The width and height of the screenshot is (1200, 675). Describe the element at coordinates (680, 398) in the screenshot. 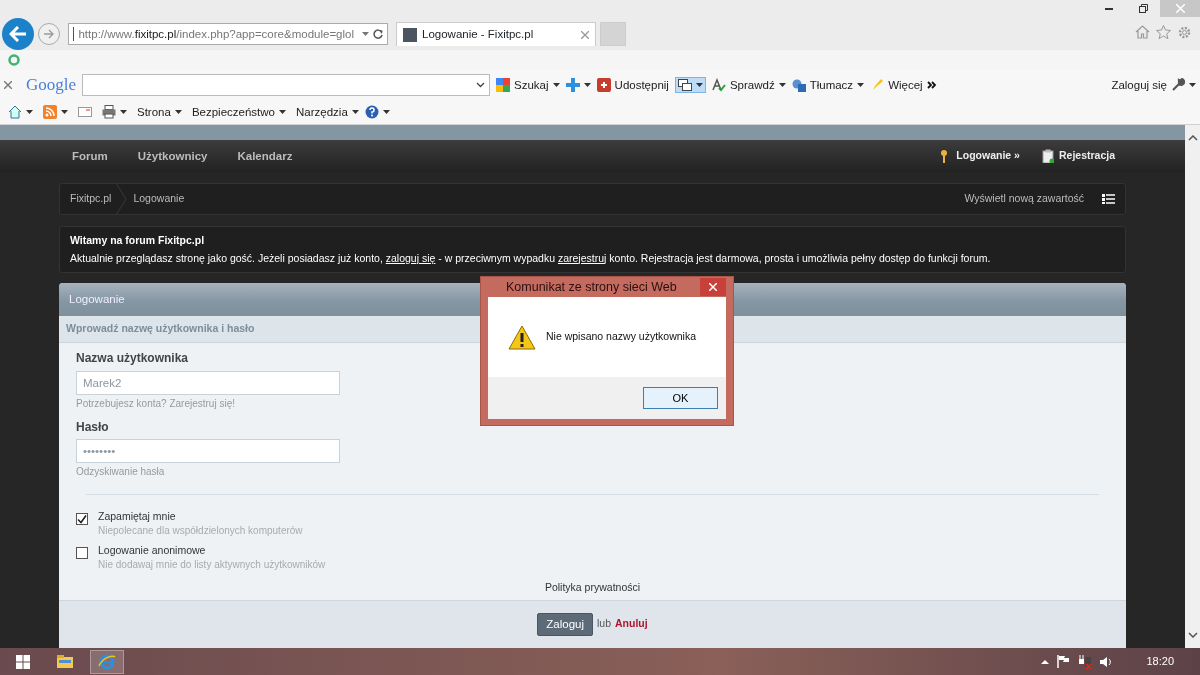

I see `ok-button: OK` at that location.